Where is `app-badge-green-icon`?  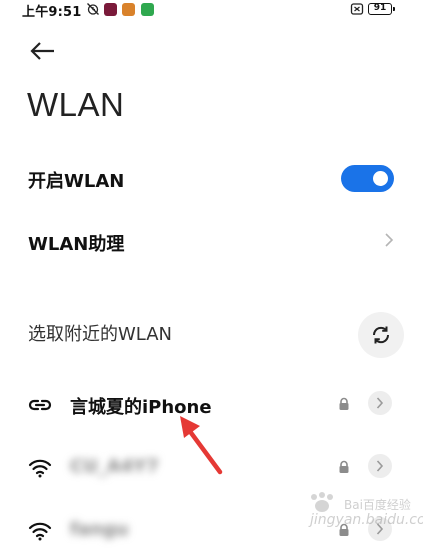 app-badge-green-icon is located at coordinates (147, 9).